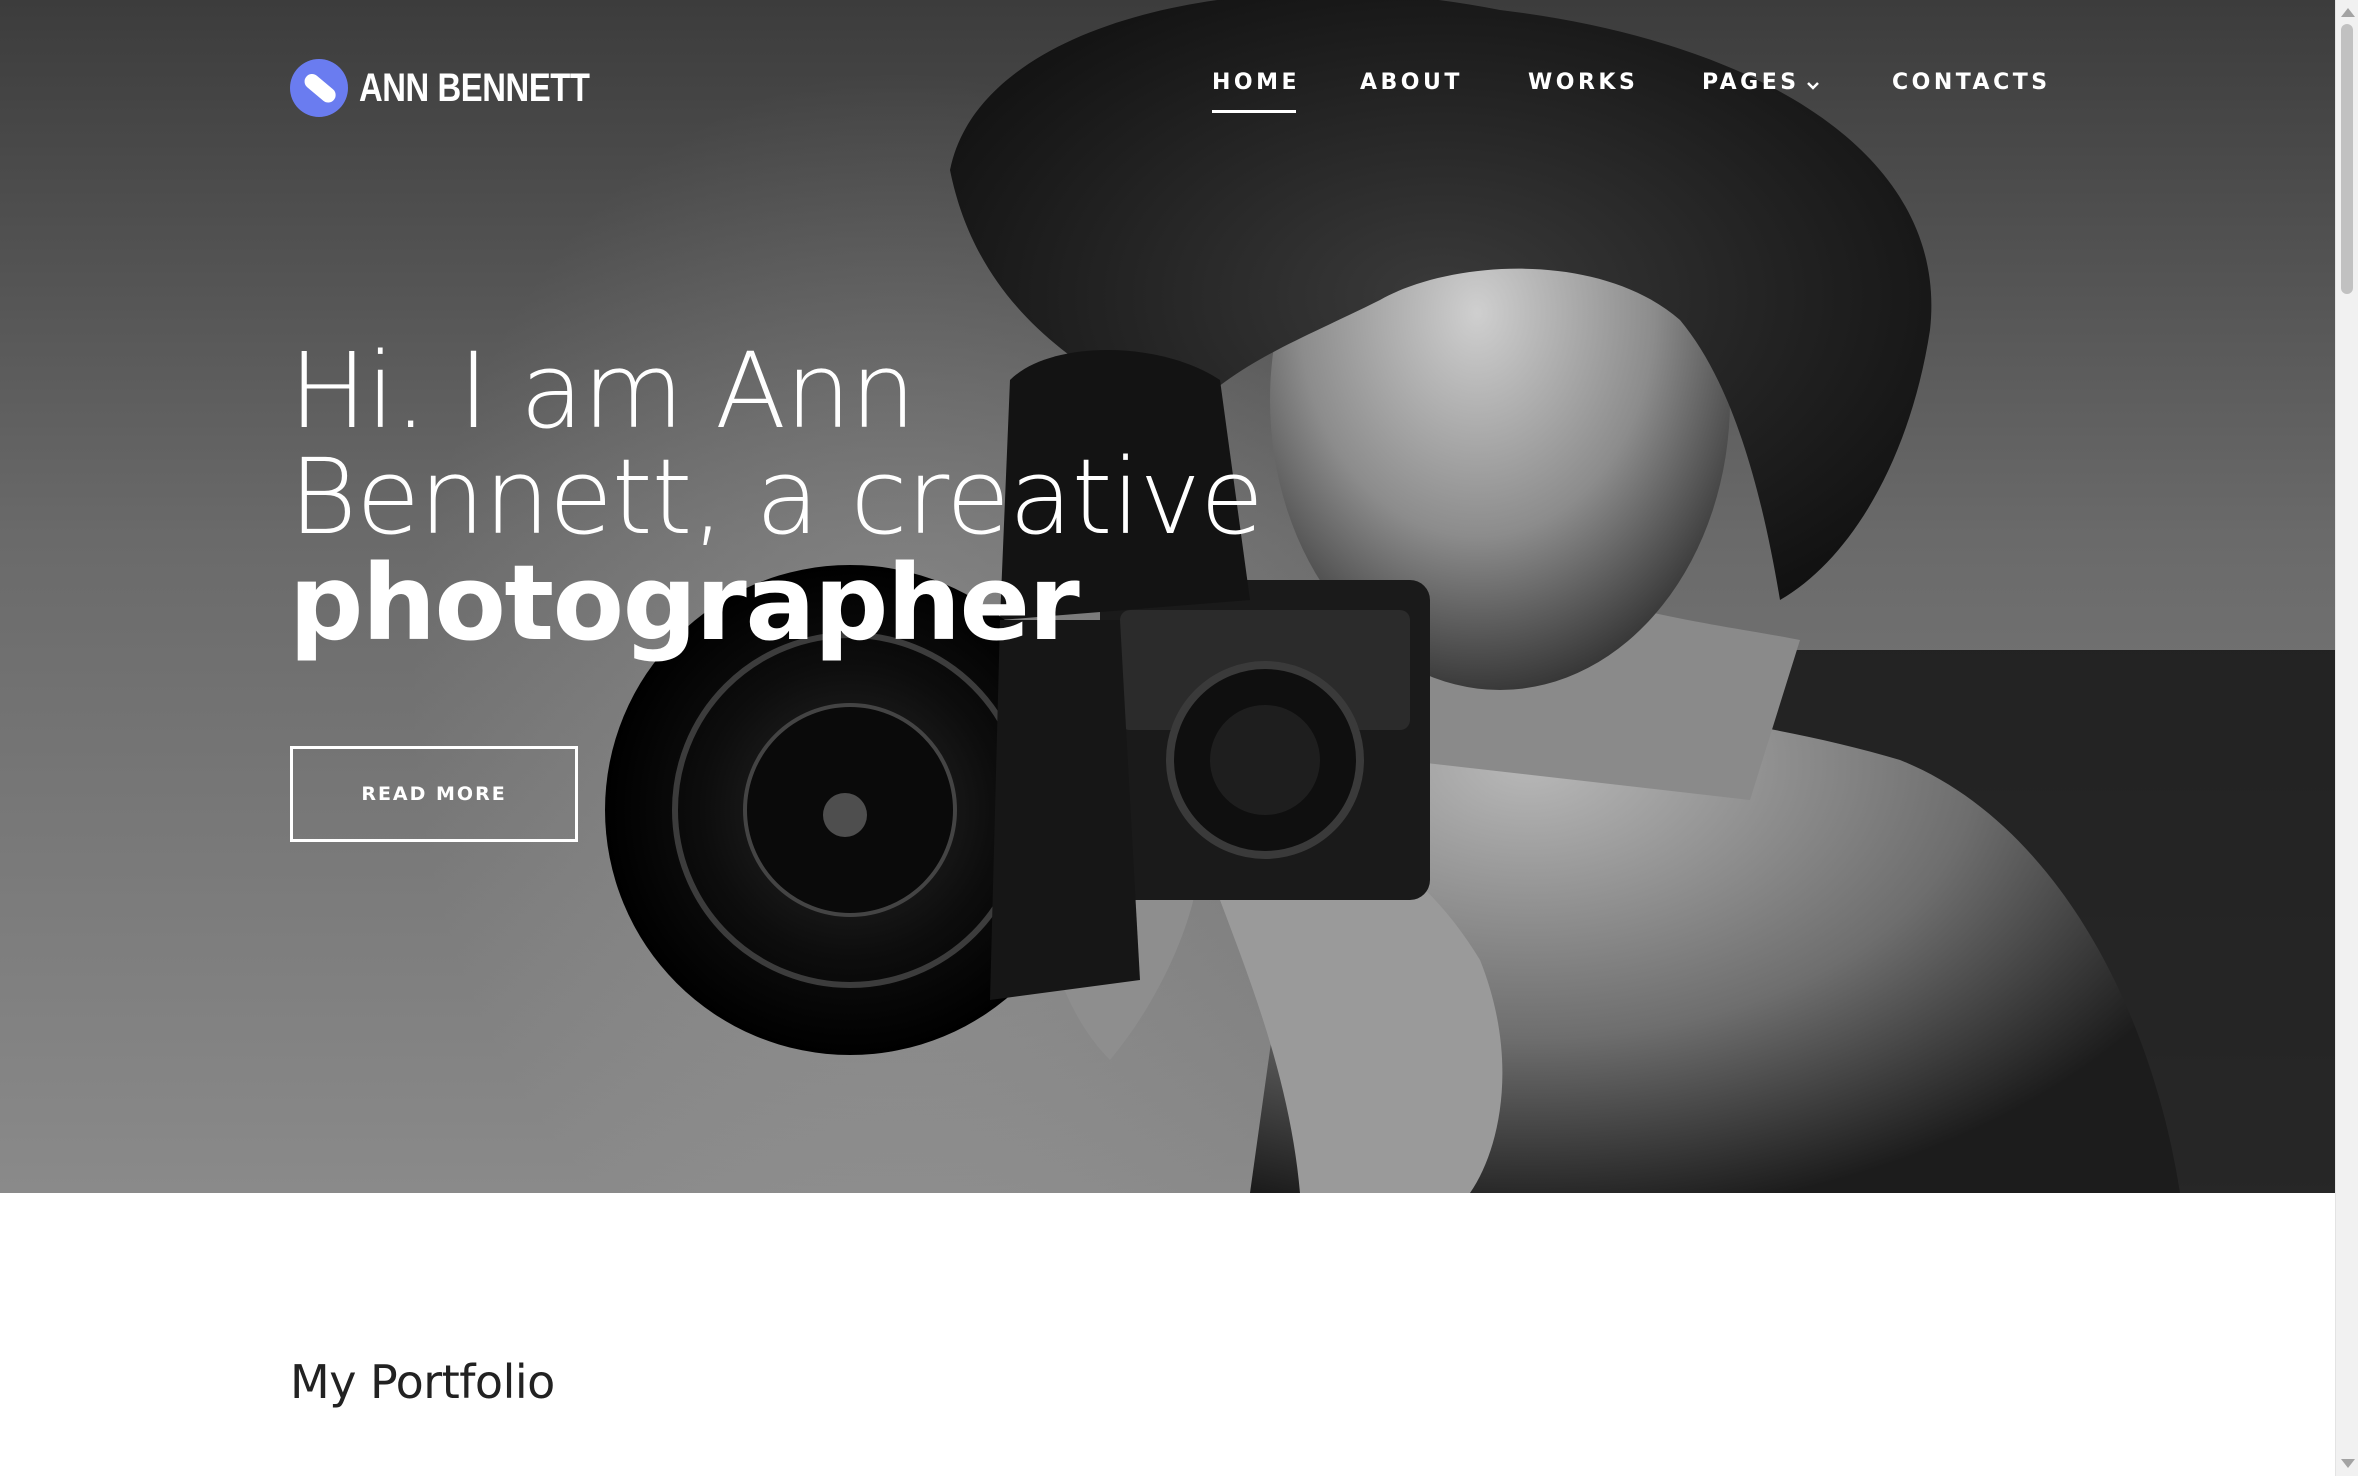  I want to click on logo: ANN BENNETT, so click(464, 88).